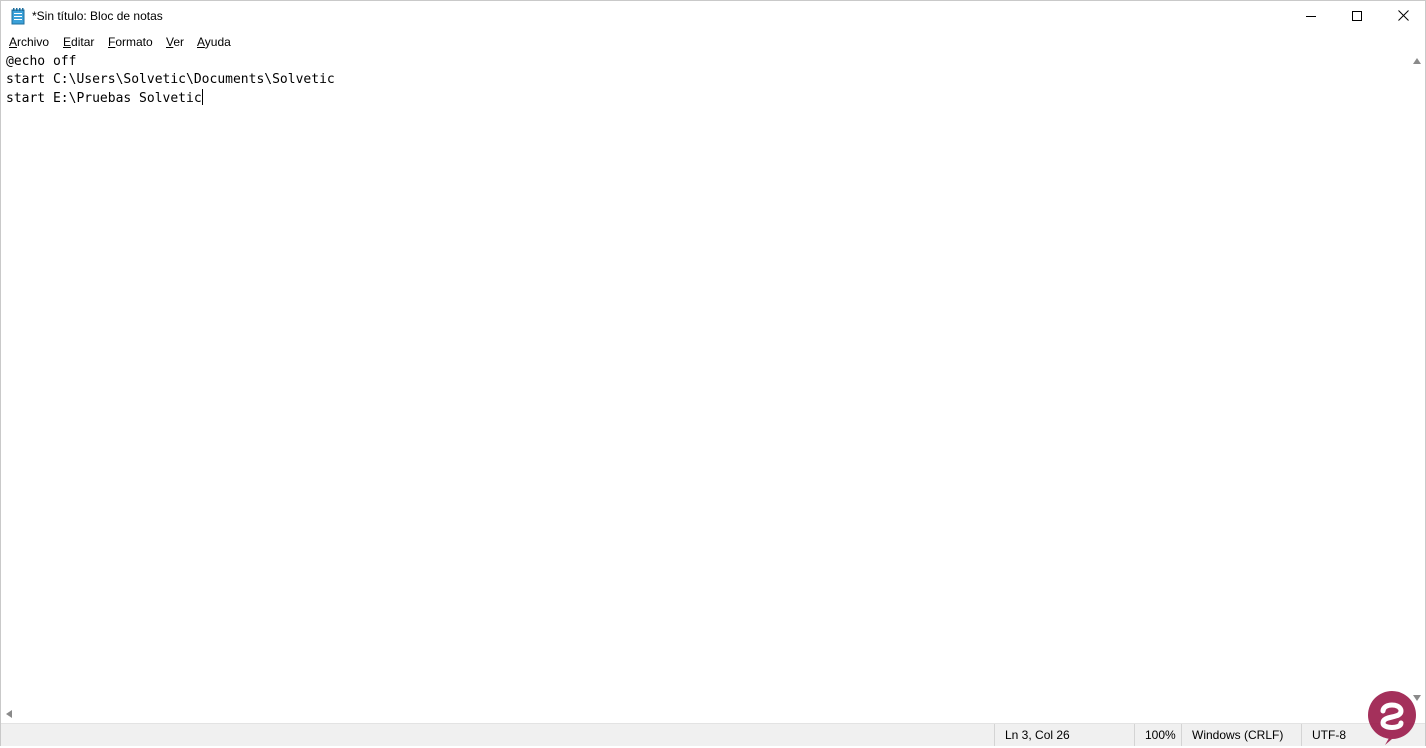 The width and height of the screenshot is (1426, 748). I want to click on menu-ver: Ver, so click(175, 42).